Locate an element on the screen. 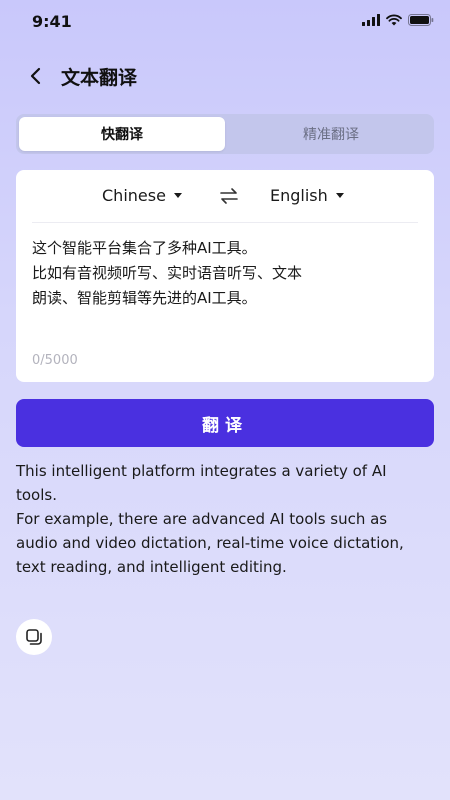 This screenshot has width=450, height=800. translation-mode-tabs: 快翻译 精准翻译 is located at coordinates (225, 134).